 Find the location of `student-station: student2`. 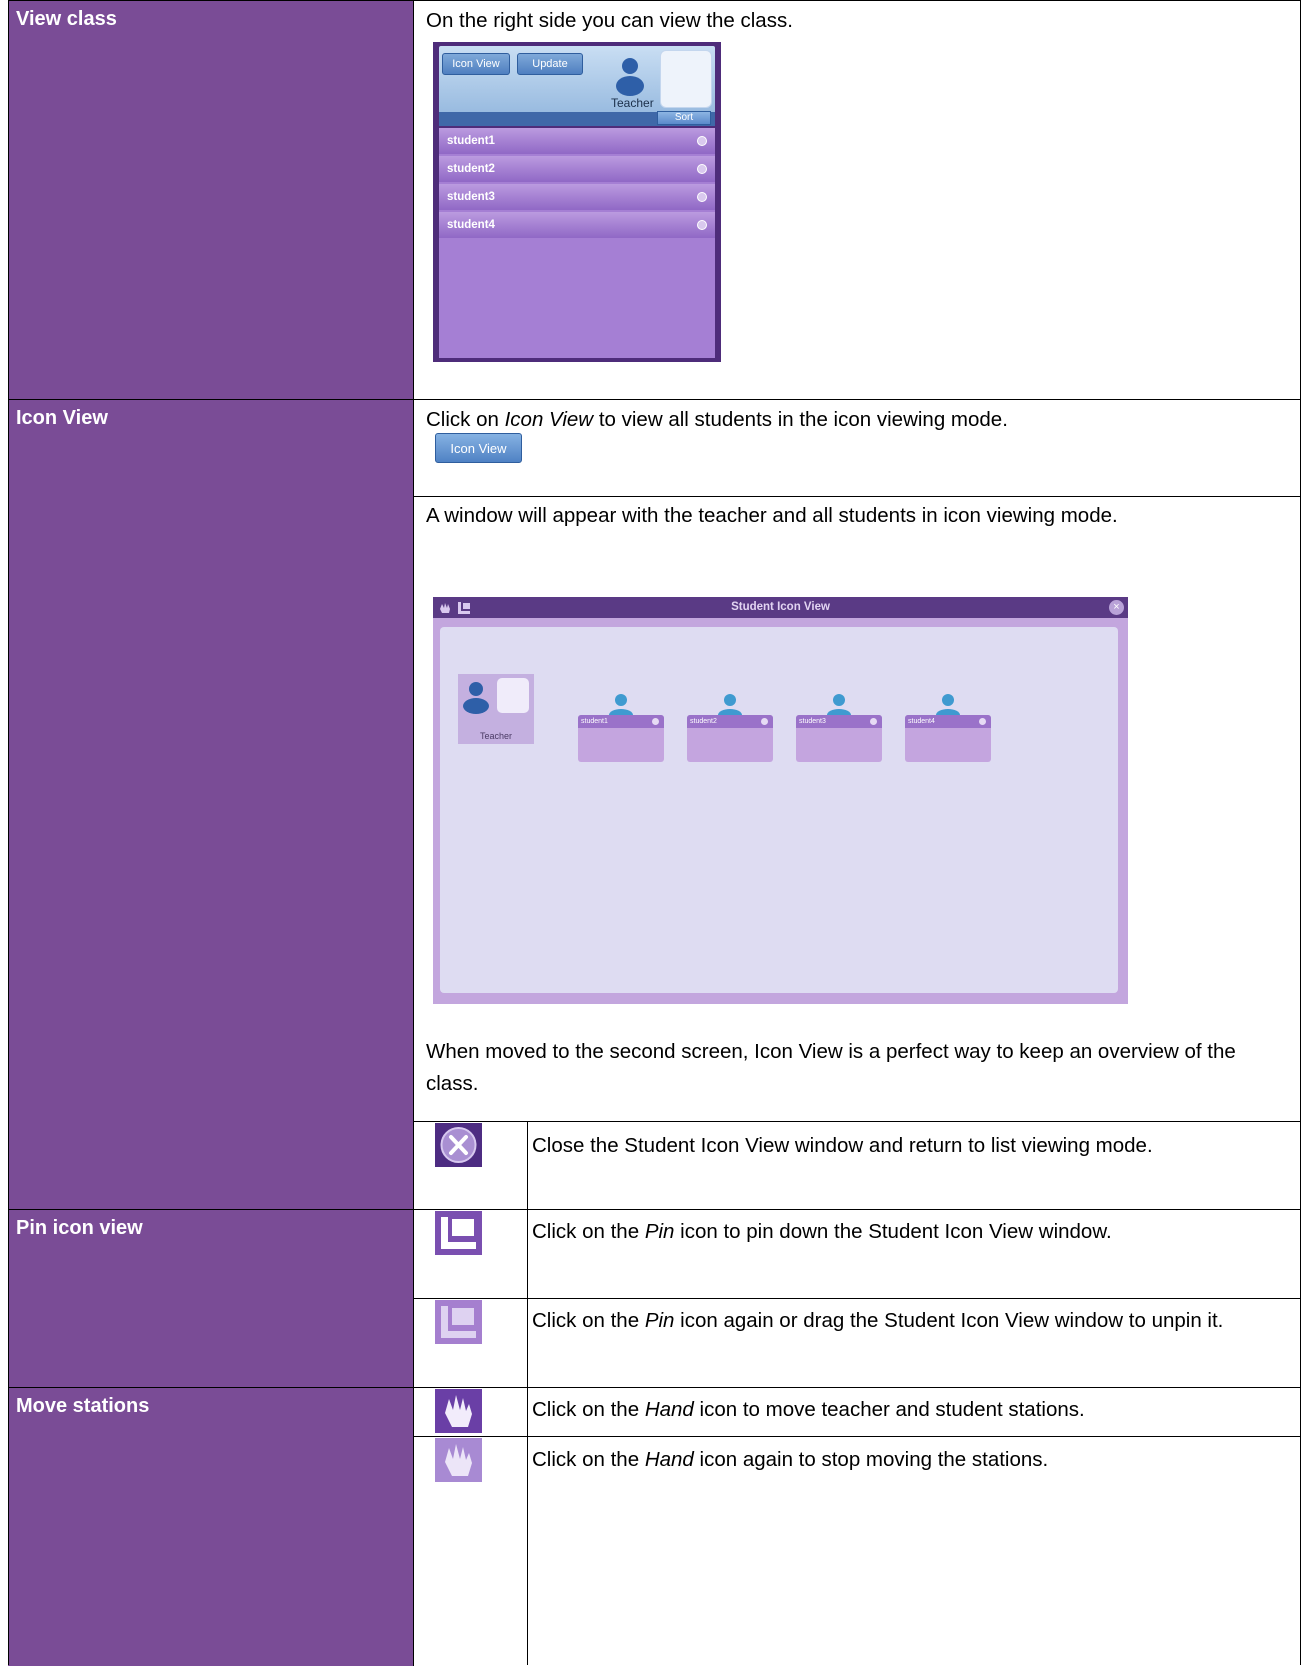

student-station: student2 is located at coordinates (730, 728).